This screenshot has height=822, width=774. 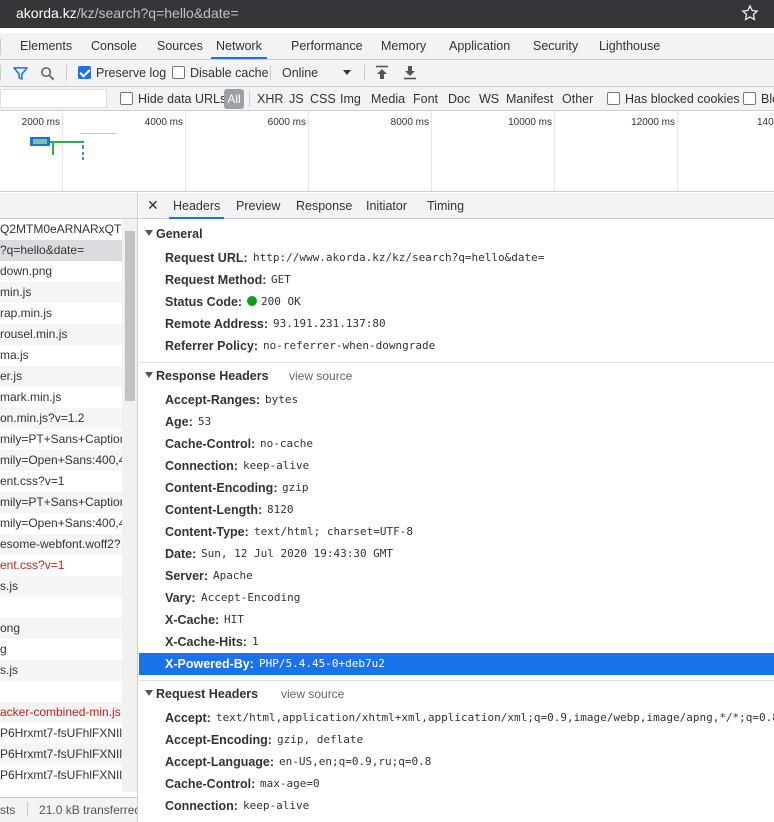 I want to click on header-row: Content-Type: text/html; charset=UTF-8, so click(x=456, y=532).